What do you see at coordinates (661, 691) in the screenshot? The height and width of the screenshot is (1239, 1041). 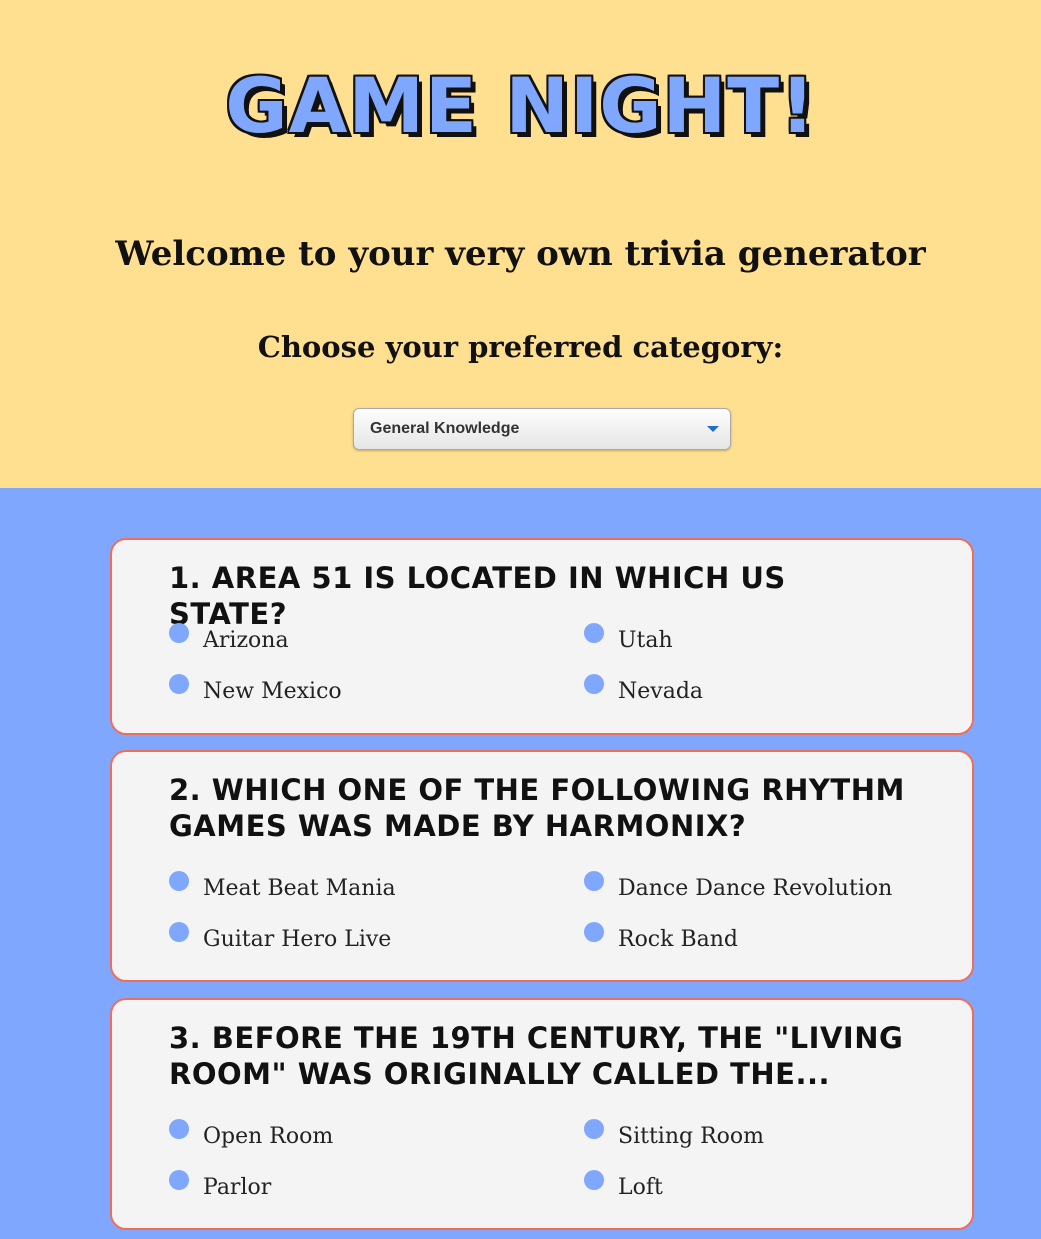 I see `answer-label: Nevada` at bounding box center [661, 691].